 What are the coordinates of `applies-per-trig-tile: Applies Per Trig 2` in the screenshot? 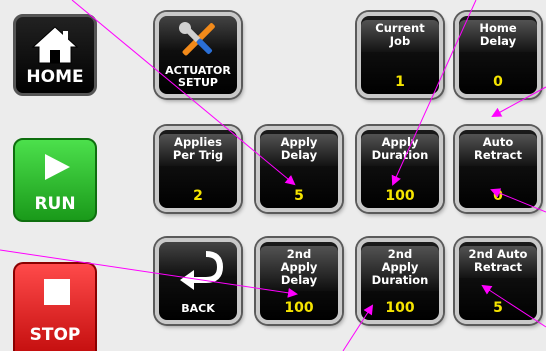 It's located at (198, 169).